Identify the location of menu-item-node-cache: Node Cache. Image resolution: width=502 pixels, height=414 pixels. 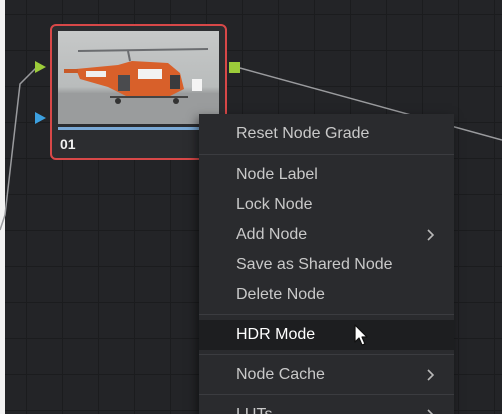
(326, 375).